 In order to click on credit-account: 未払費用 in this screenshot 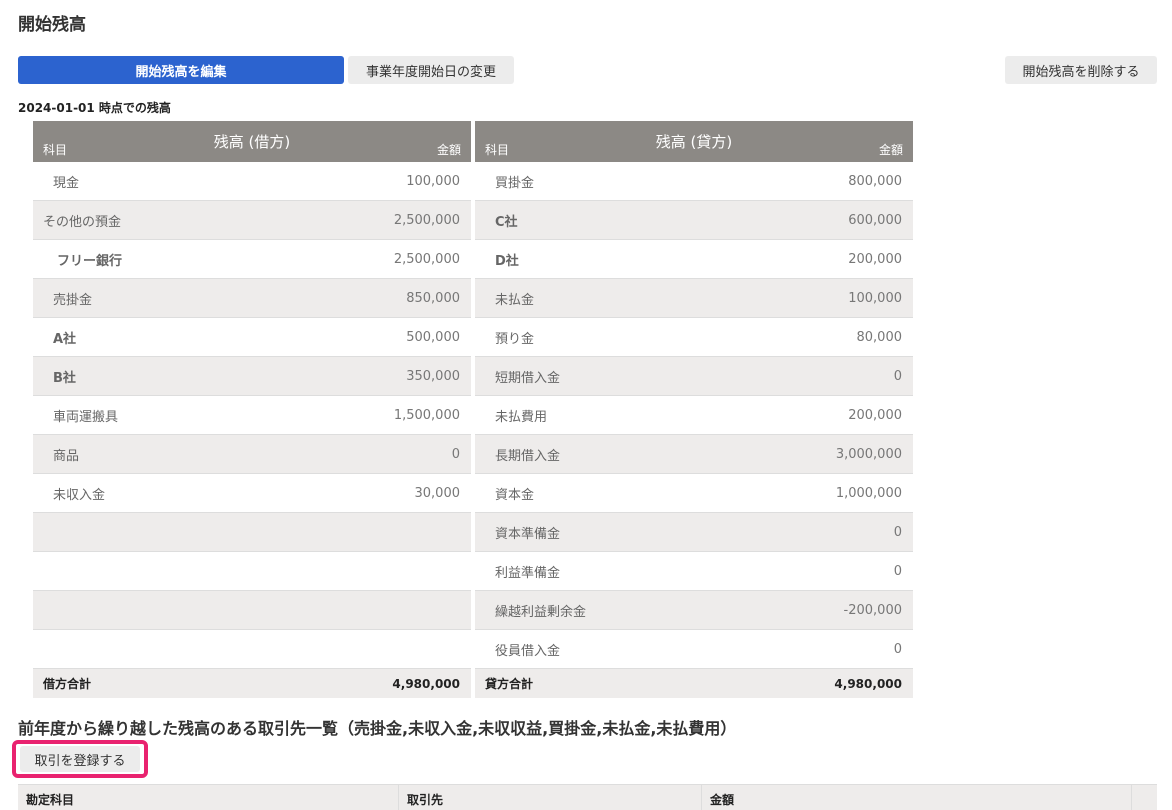, I will do `click(521, 417)`.